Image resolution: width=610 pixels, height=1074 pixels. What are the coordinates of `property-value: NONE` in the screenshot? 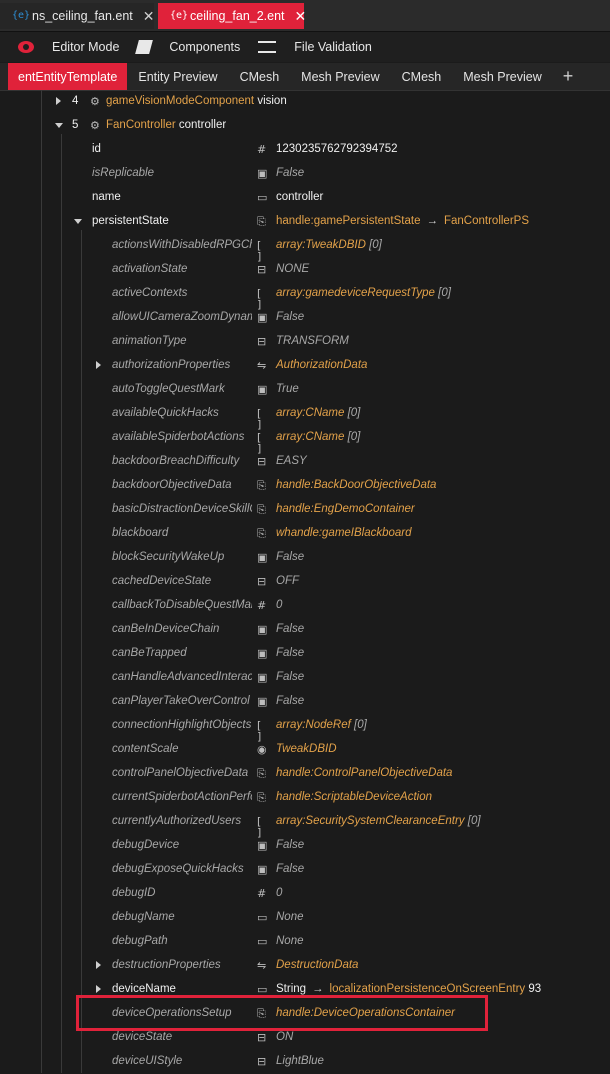 It's located at (292, 269).